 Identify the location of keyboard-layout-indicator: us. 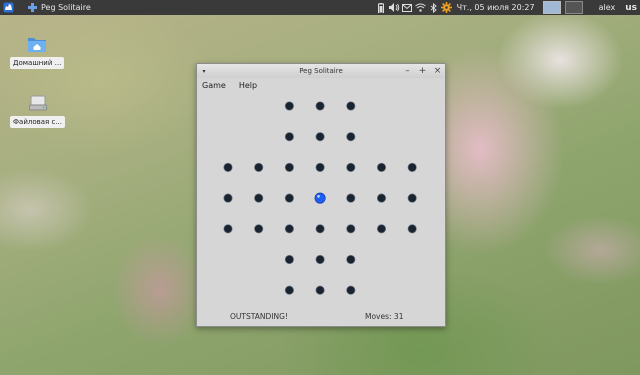
(630, 8).